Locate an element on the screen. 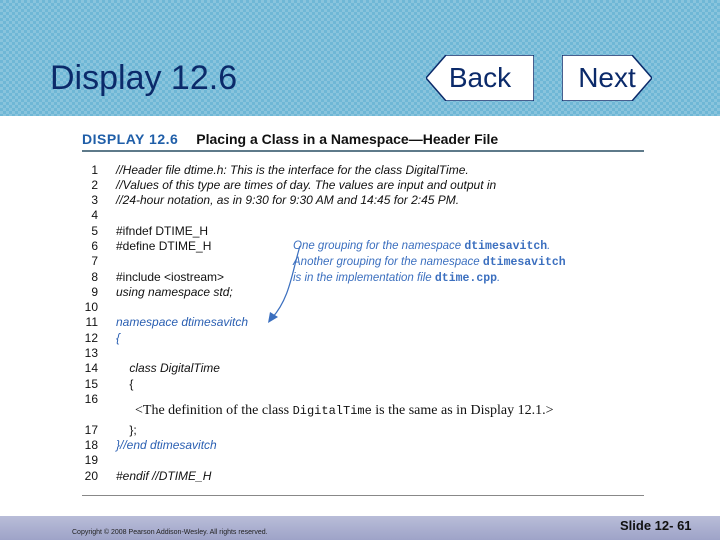  bottom-rule is located at coordinates (363, 495).